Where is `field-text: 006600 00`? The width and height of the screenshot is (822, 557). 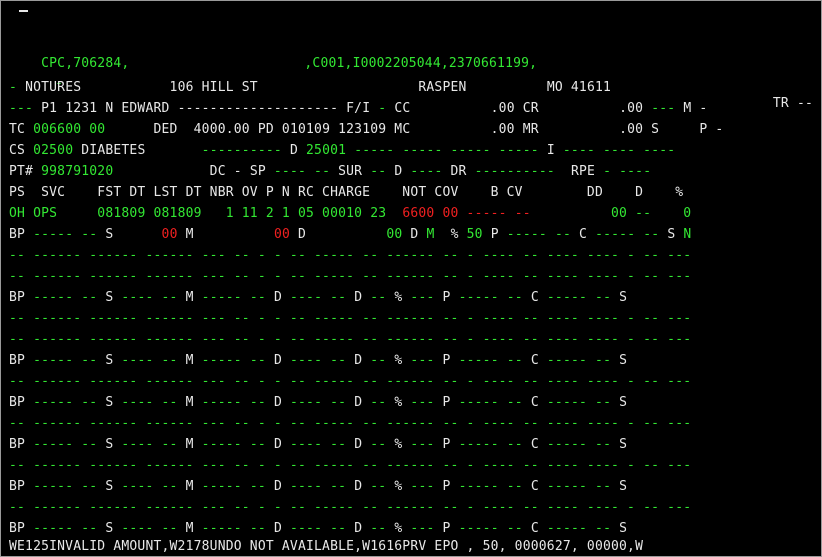 field-text: 006600 00 is located at coordinates (69, 129).